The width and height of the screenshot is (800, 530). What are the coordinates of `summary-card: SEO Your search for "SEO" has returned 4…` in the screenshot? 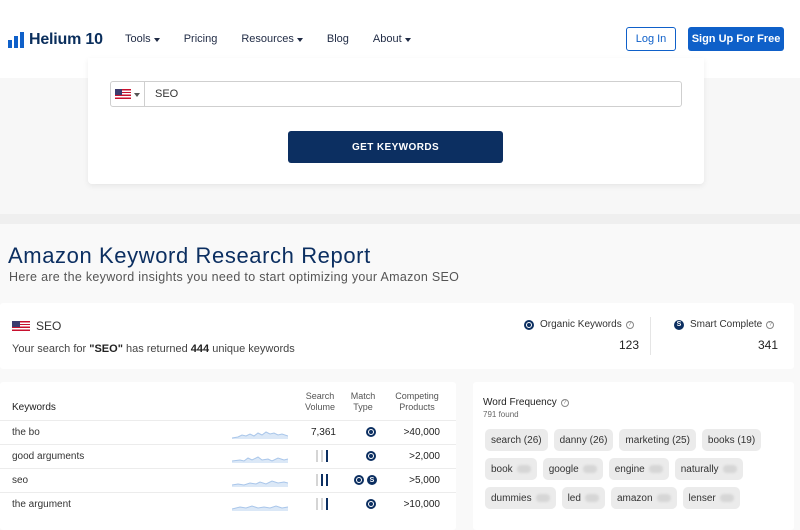 It's located at (397, 336).